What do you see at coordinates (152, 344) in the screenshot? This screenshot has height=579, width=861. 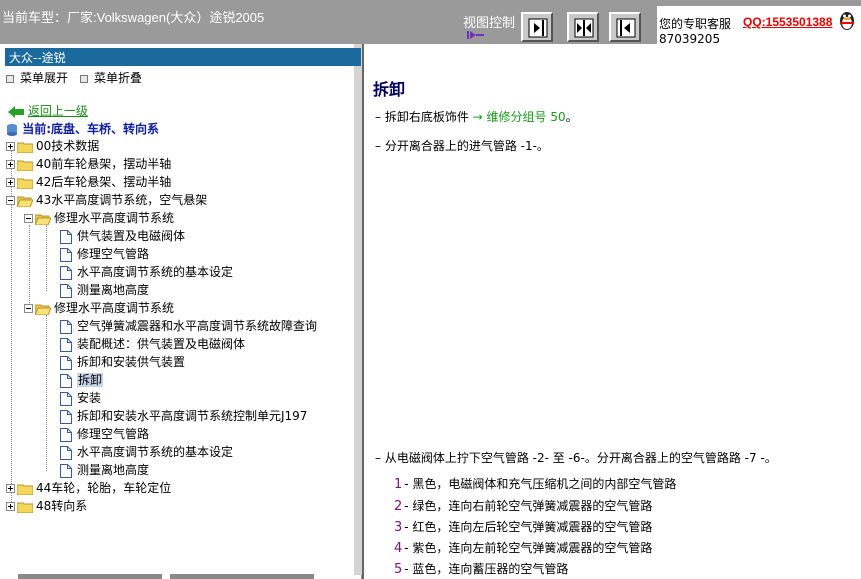 I see `tree-leaf: 装配概述：供气装置及电磁阀体` at bounding box center [152, 344].